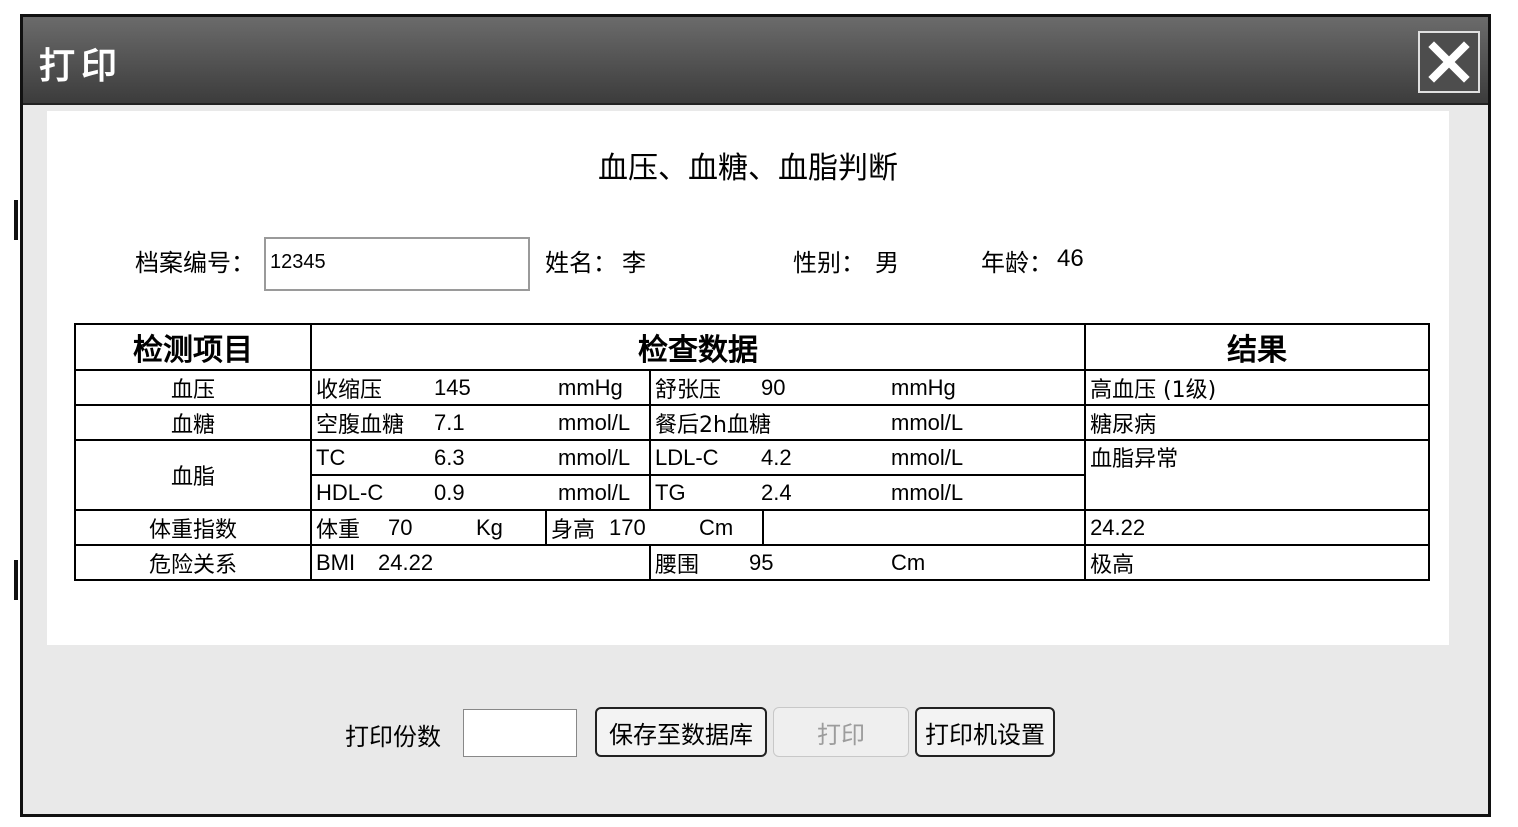 The image size is (1518, 827). I want to click on row-item: 血压, so click(193, 387).